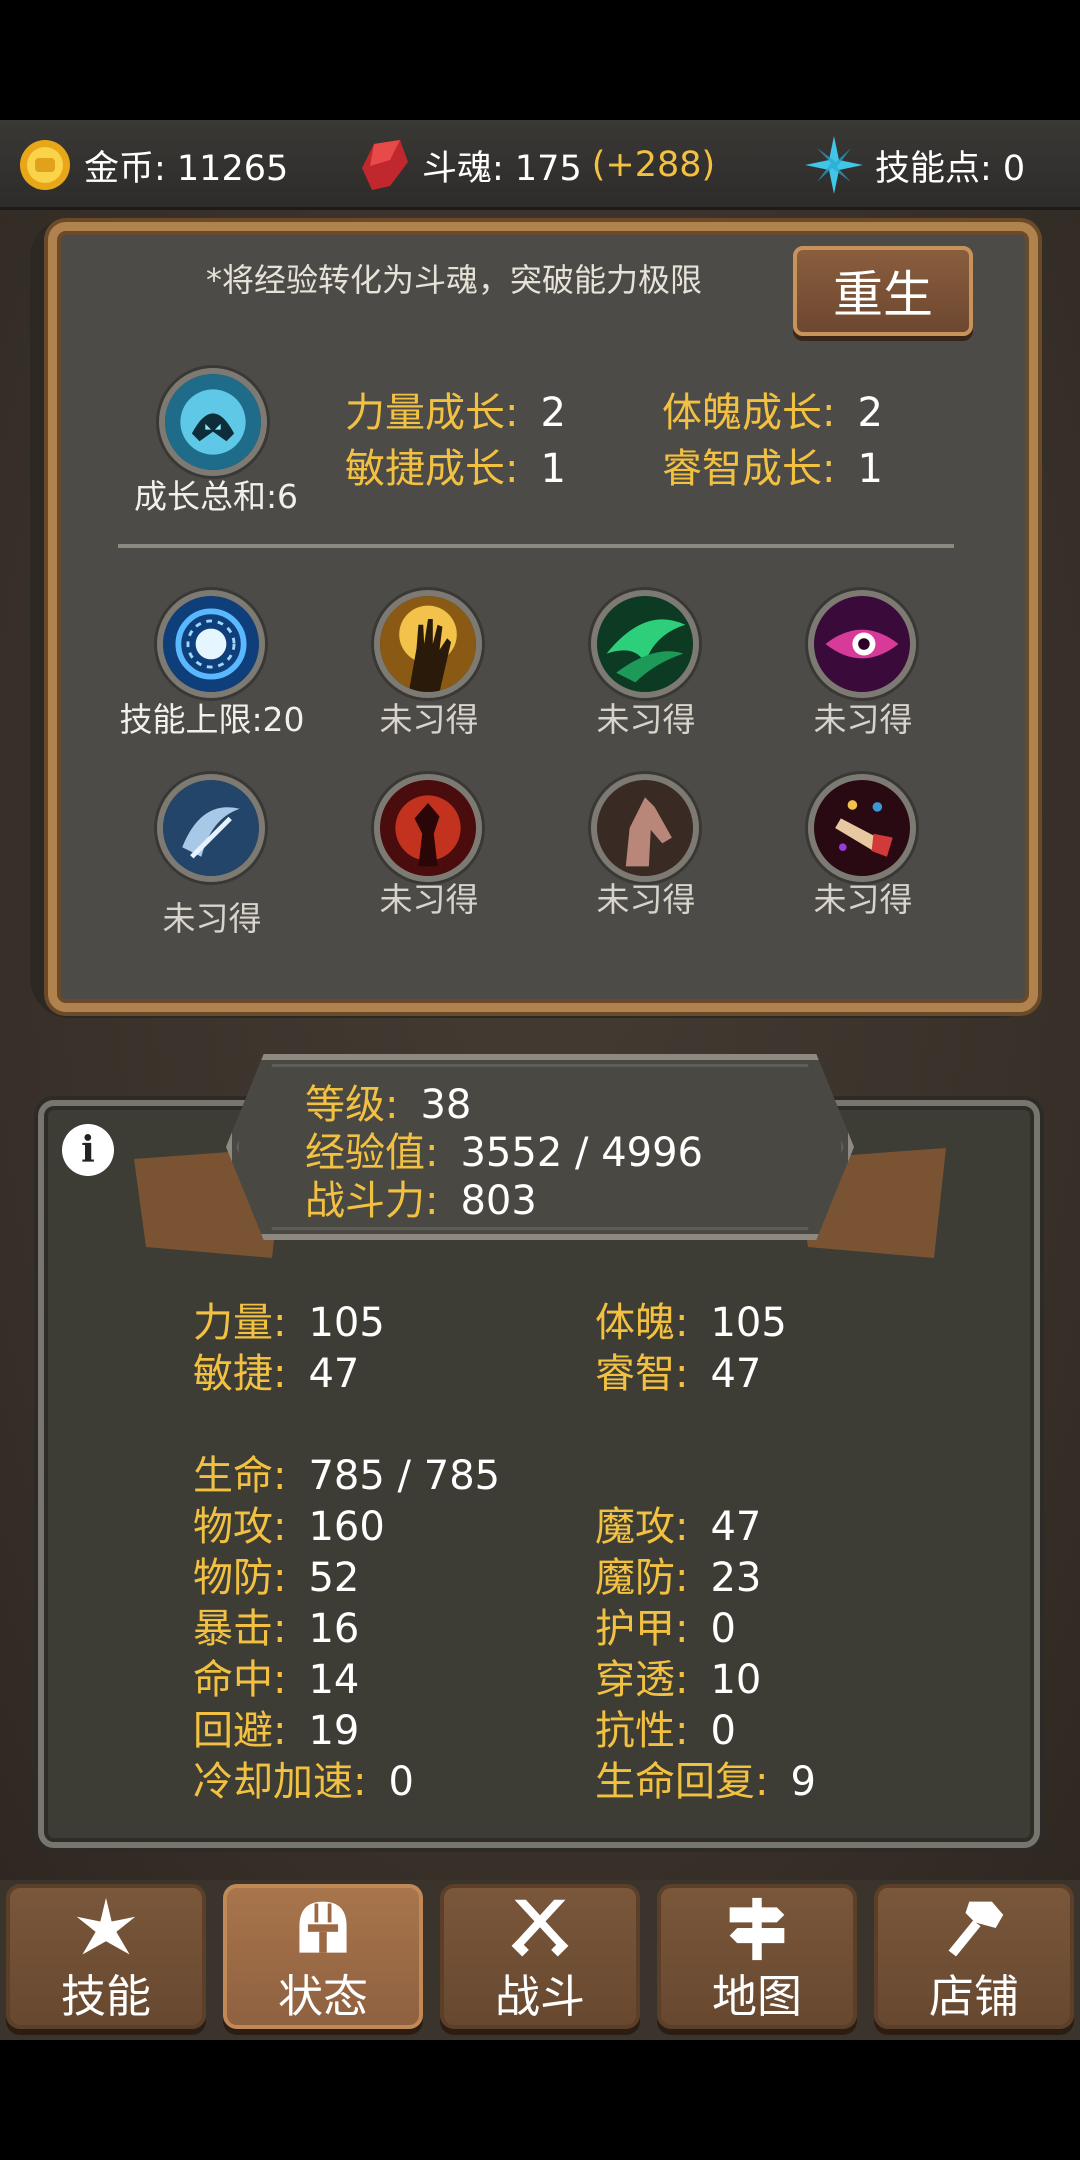 This screenshot has height=2160, width=1080. I want to click on skill-slot-5-label: 未习得, so click(429, 899).